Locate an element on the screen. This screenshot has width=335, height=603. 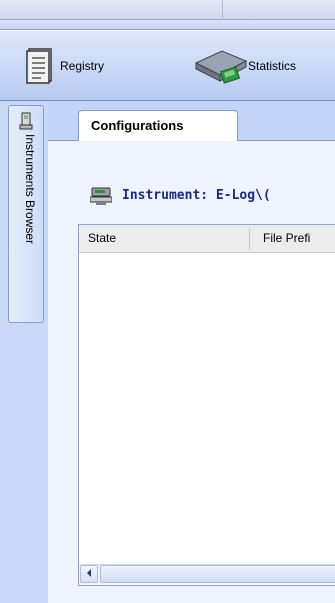
toolbar: Registry Statistics is located at coordinates (167, 66).